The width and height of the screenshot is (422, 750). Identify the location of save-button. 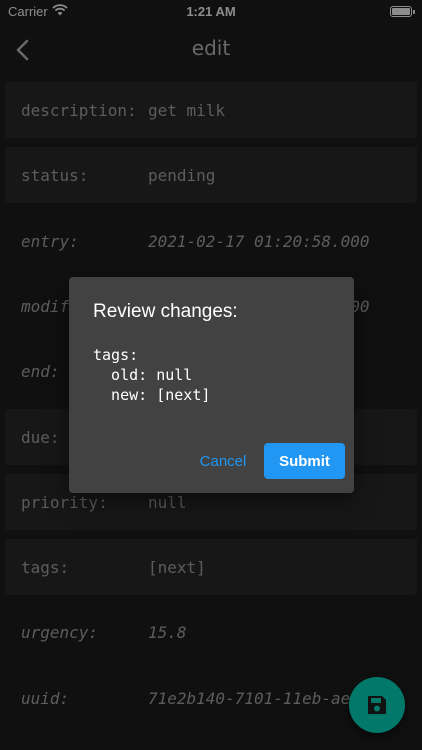
(377, 705).